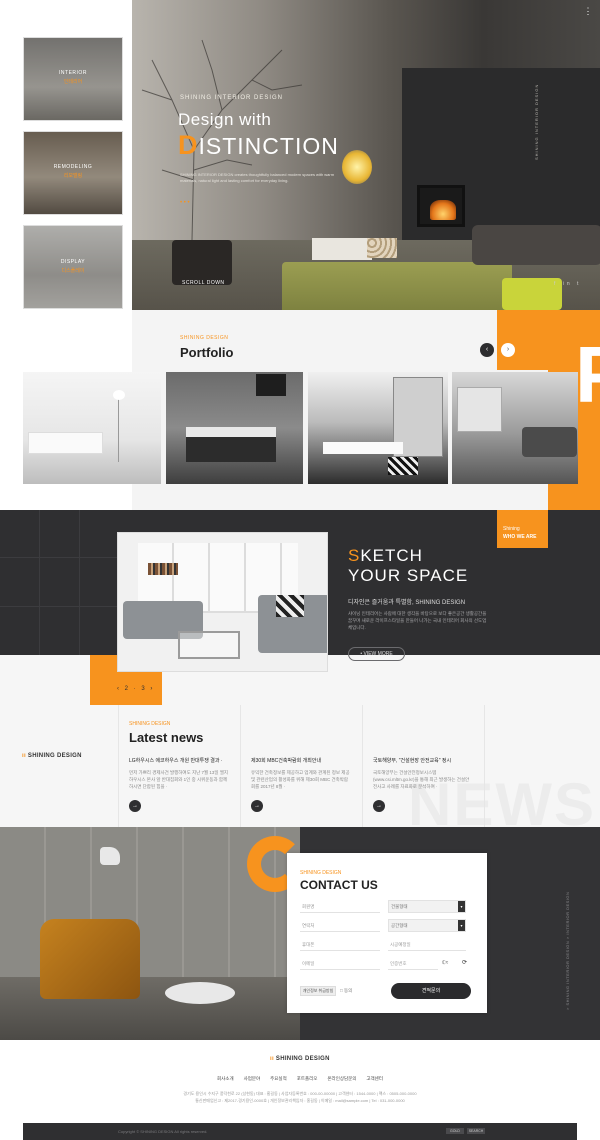  What do you see at coordinates (536, 245) in the screenshot?
I see `hero-sofa` at bounding box center [536, 245].